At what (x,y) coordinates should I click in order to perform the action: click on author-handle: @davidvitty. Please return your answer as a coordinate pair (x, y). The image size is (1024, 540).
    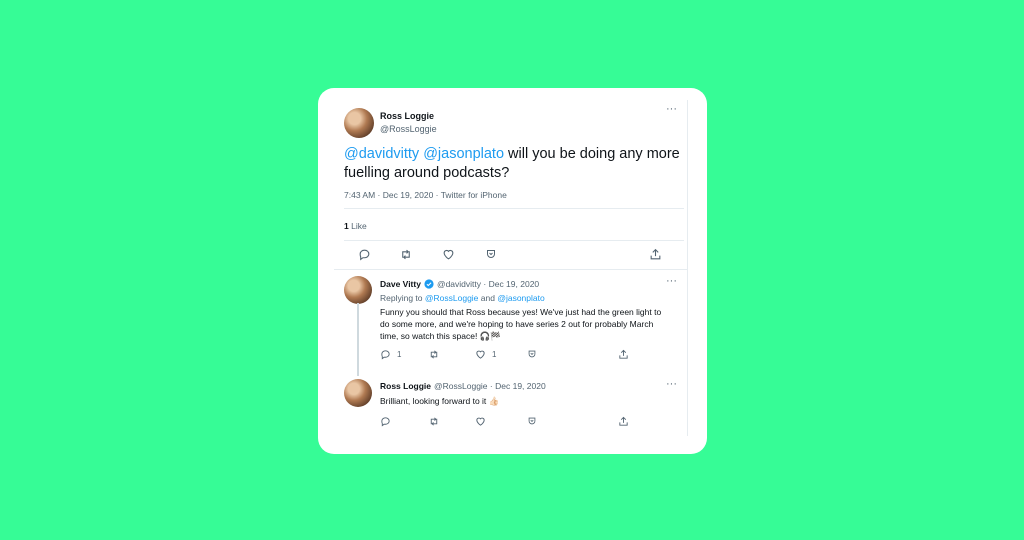
    Looking at the image, I should click on (459, 284).